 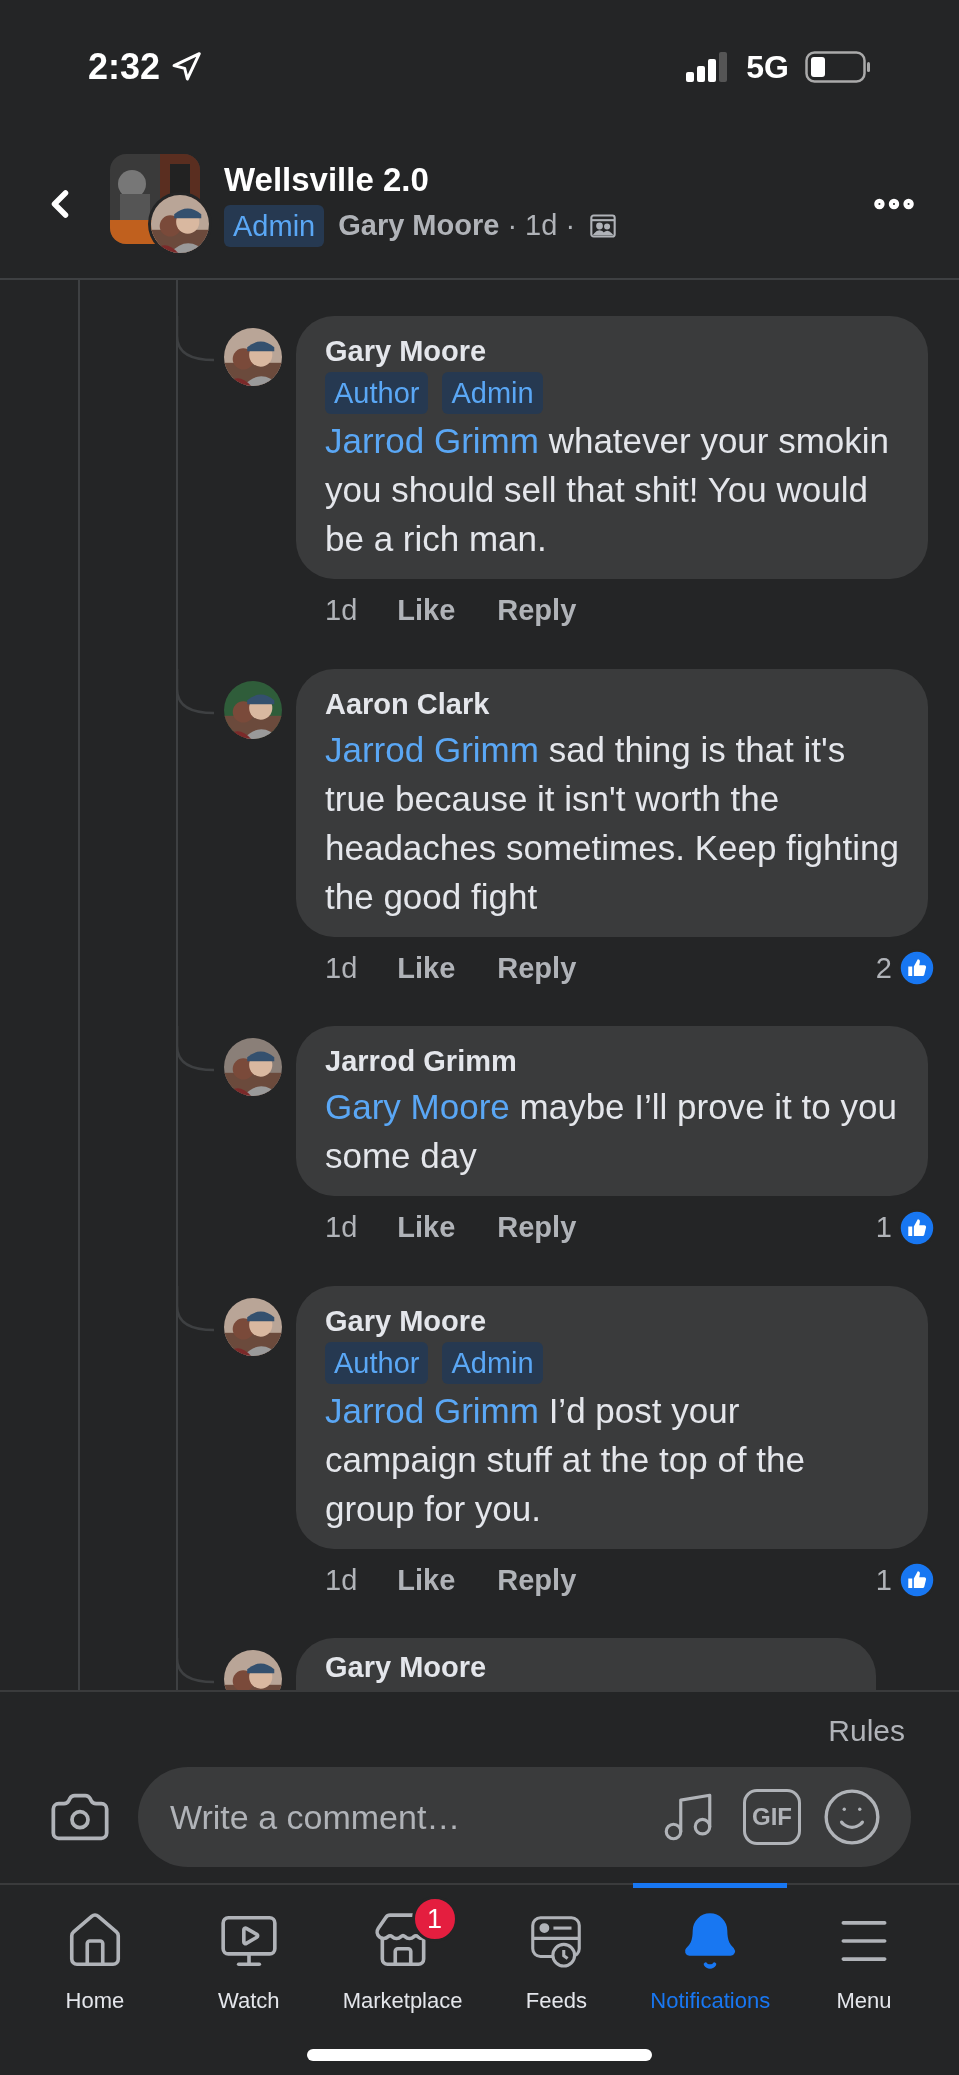 What do you see at coordinates (608, 490) in the screenshot?
I see `comment-text: Jarrod Grimm whatever your smokin you should sell that shit! You would be a rich man.` at bounding box center [608, 490].